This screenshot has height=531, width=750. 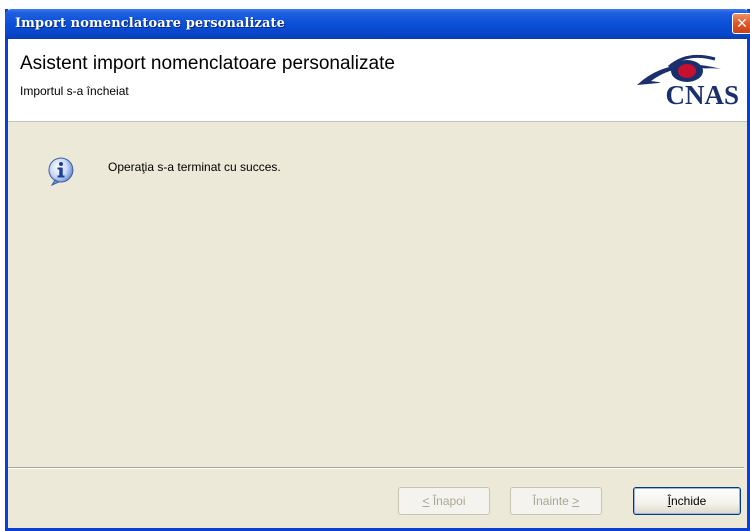 What do you see at coordinates (552, 501) in the screenshot?
I see `next-button-label: Înainte` at bounding box center [552, 501].